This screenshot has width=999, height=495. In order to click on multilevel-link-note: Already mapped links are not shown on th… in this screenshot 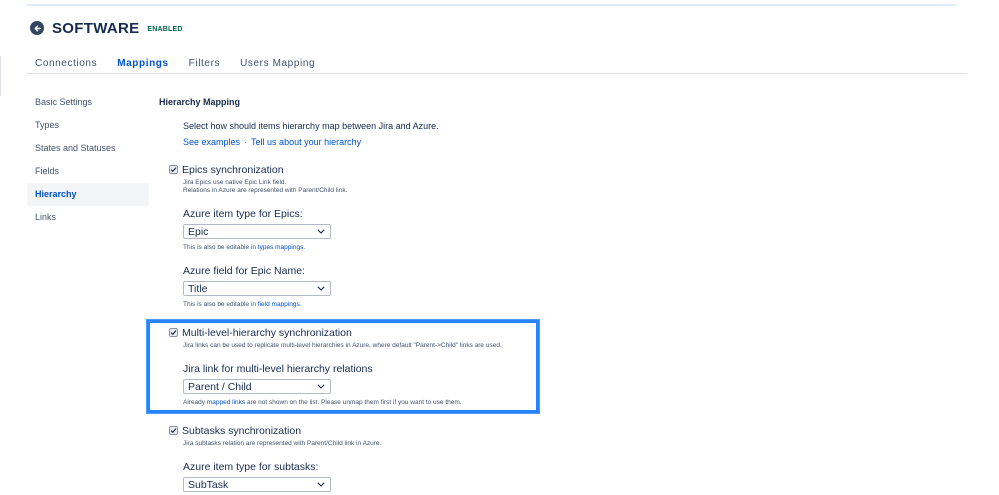, I will do `click(322, 403)`.